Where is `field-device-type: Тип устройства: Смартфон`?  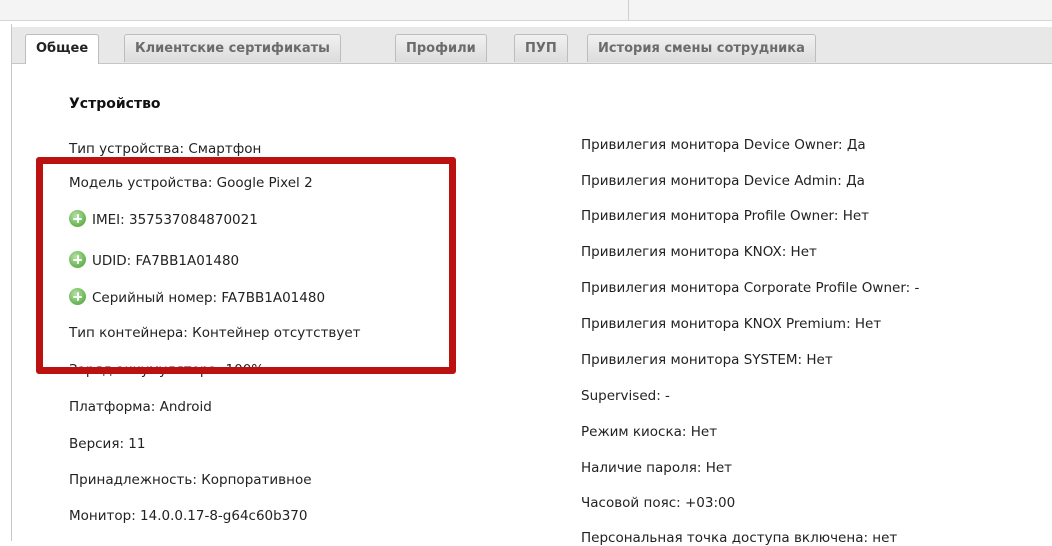 field-device-type: Тип устройства: Смартфон is located at coordinates (165, 149).